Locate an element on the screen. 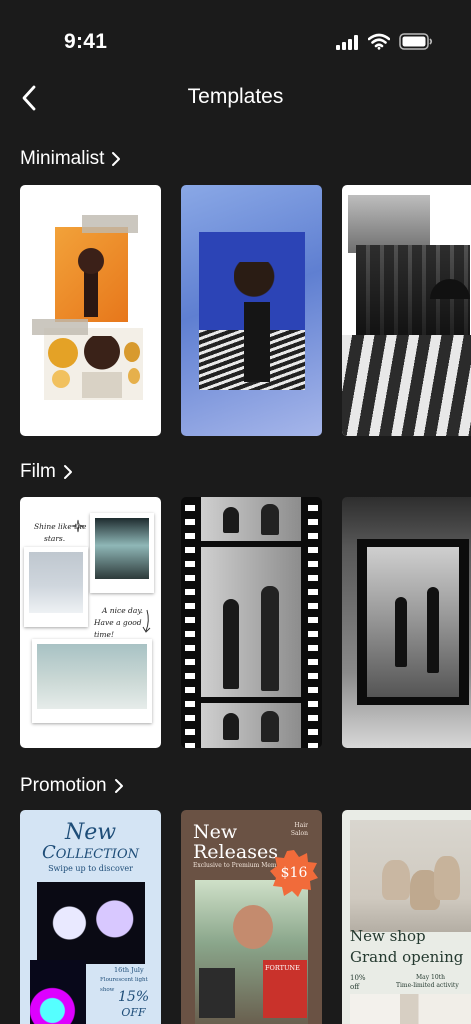 The height and width of the screenshot is (1024, 471). wifi-icon is located at coordinates (379, 41).